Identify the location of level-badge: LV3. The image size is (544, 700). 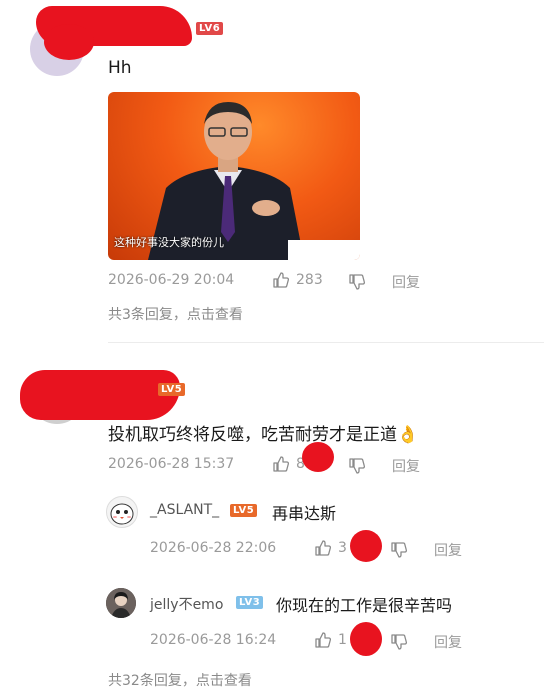
(250, 602).